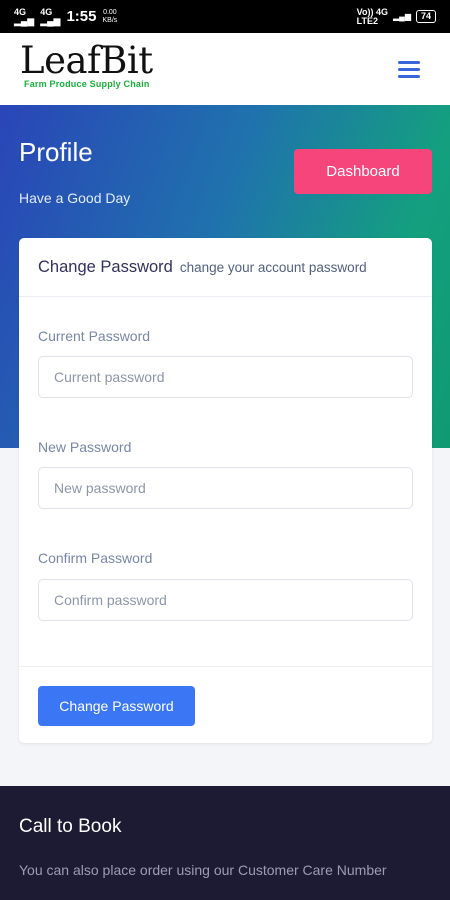  What do you see at coordinates (24, 20) in the screenshot?
I see `signal-bars-icon: ▂▄▆` at bounding box center [24, 20].